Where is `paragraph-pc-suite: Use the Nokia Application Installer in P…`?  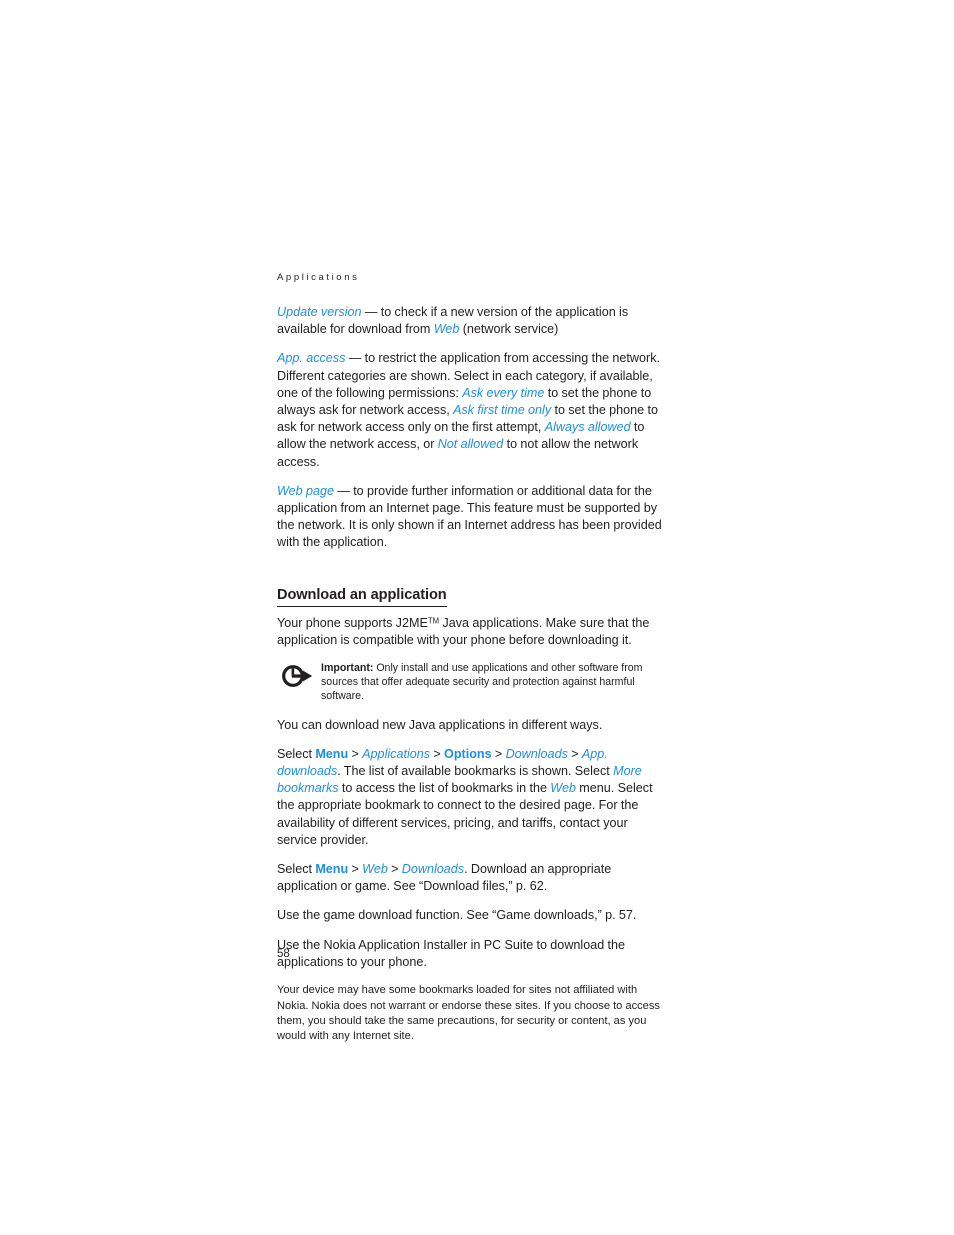 paragraph-pc-suite: Use the Nokia Application Installer in P… is located at coordinates (451, 953).